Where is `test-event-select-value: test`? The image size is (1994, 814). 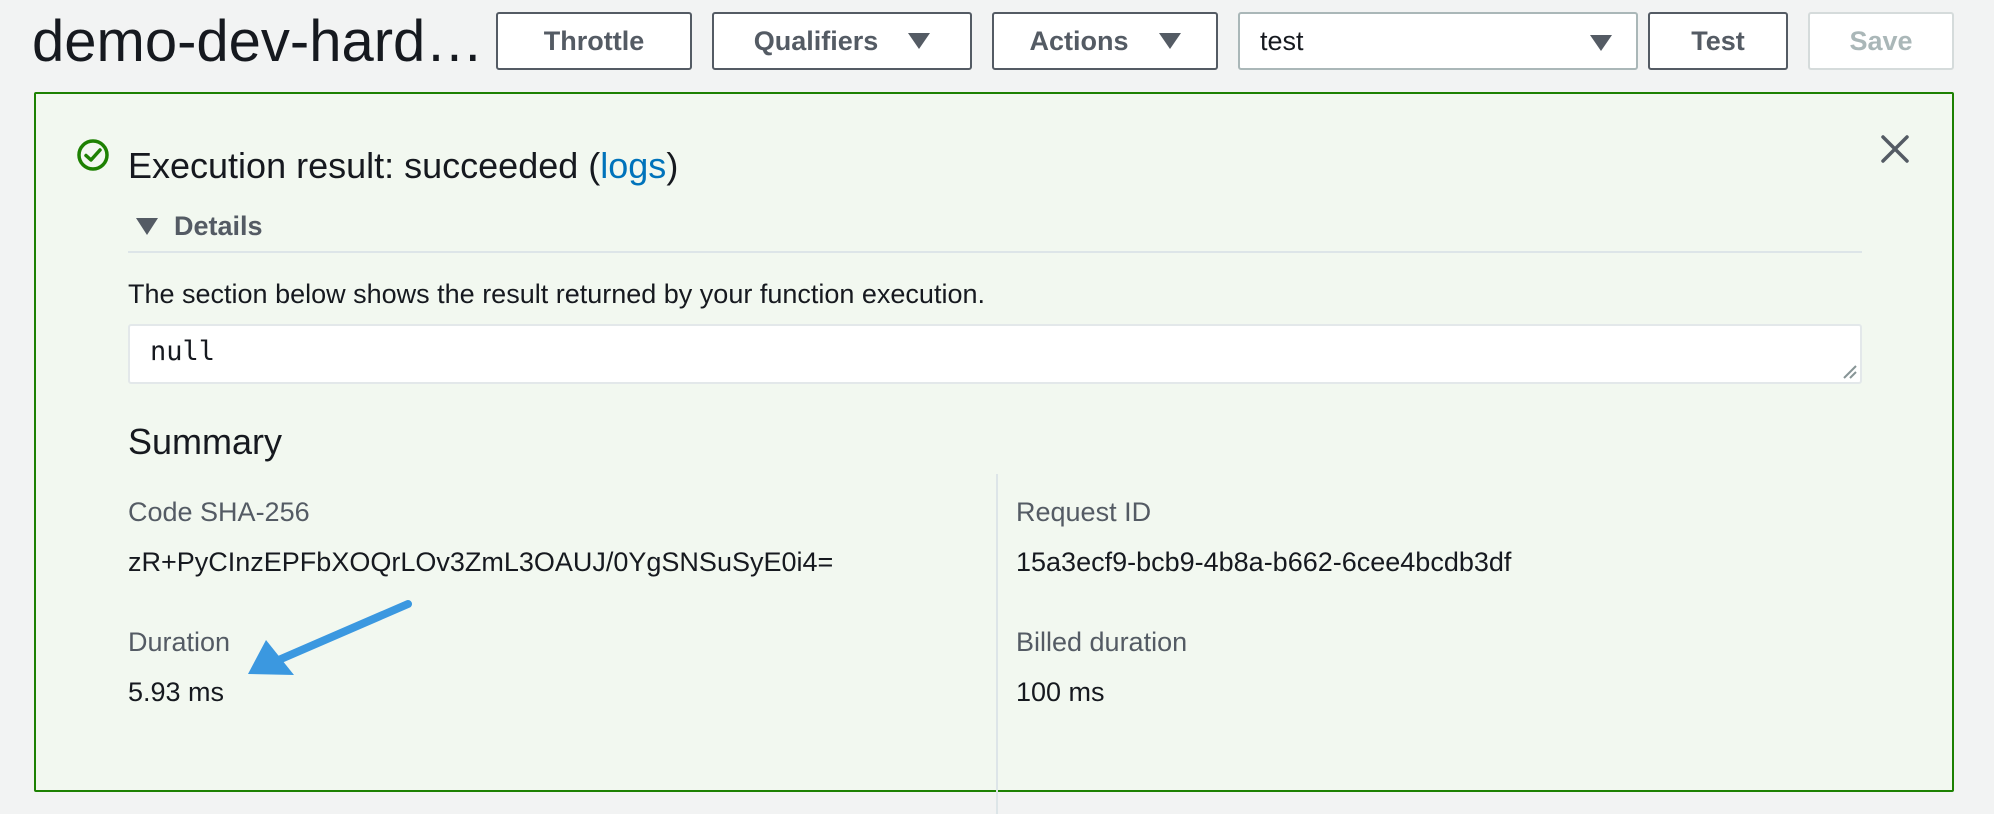
test-event-select-value: test is located at coordinates (1282, 40).